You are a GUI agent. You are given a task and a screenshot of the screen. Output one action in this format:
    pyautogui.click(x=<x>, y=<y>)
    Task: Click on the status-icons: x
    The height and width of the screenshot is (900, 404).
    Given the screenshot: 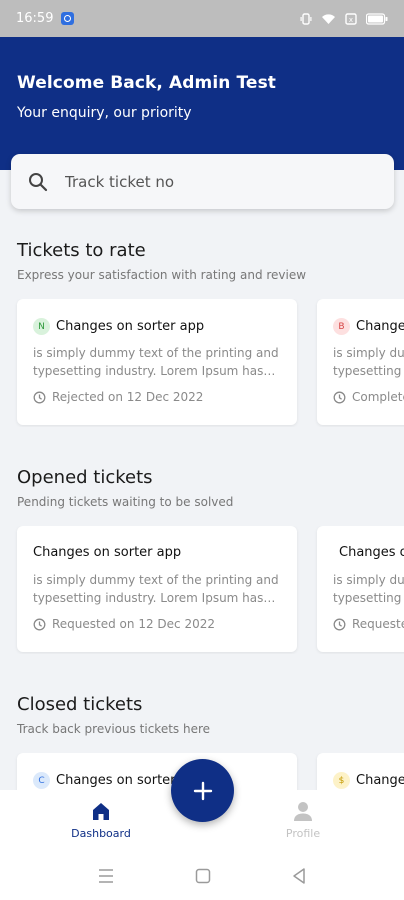 What is the action you would take?
    pyautogui.click(x=344, y=18)
    